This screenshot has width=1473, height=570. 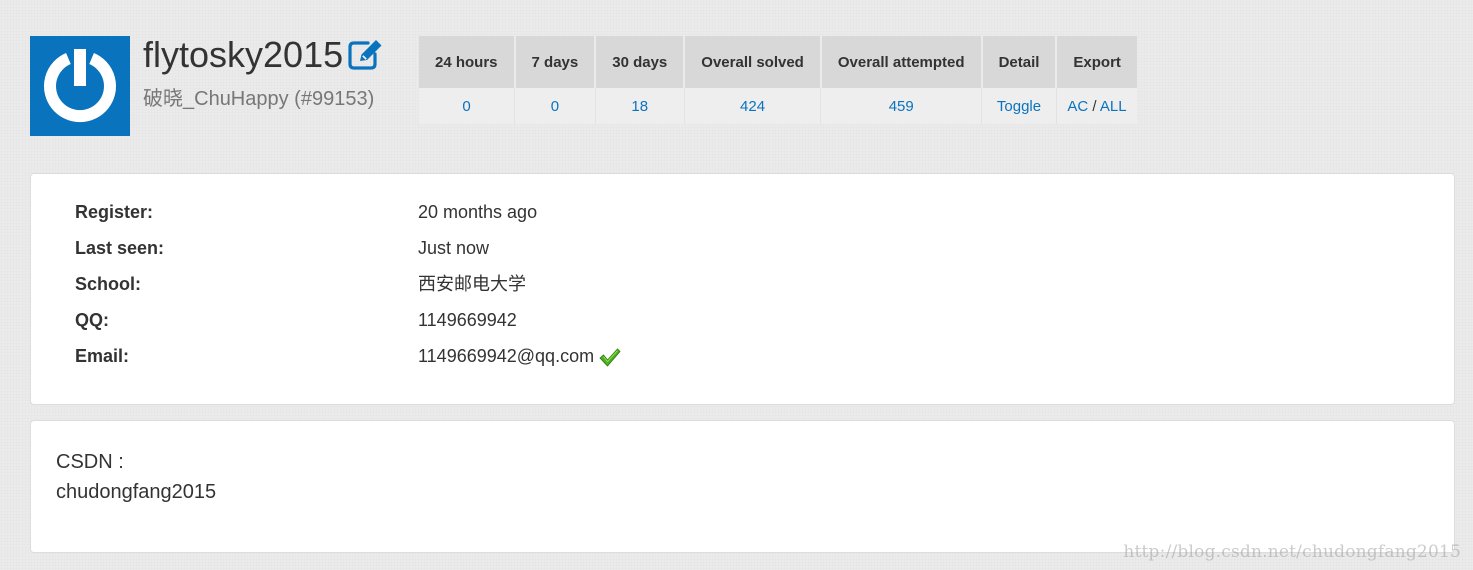 What do you see at coordinates (555, 106) in the screenshot?
I see `stats-7d-link: 0` at bounding box center [555, 106].